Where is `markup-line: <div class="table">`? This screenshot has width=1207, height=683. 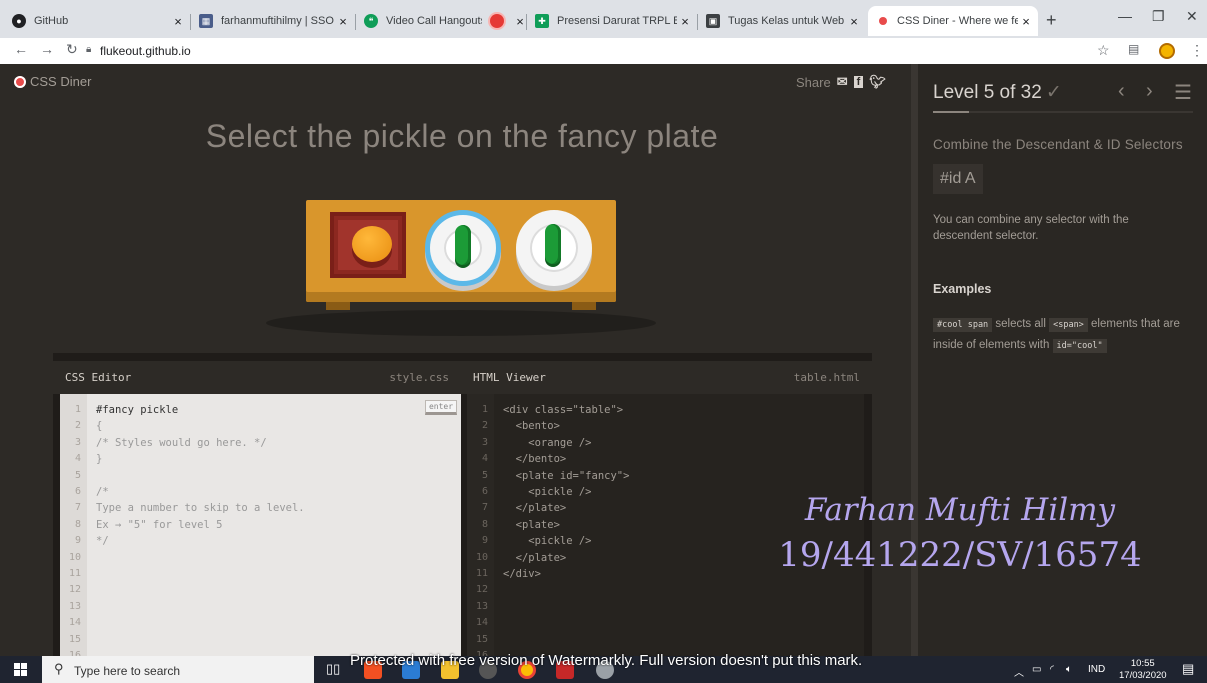 markup-line: <div class="table"> is located at coordinates (566, 410).